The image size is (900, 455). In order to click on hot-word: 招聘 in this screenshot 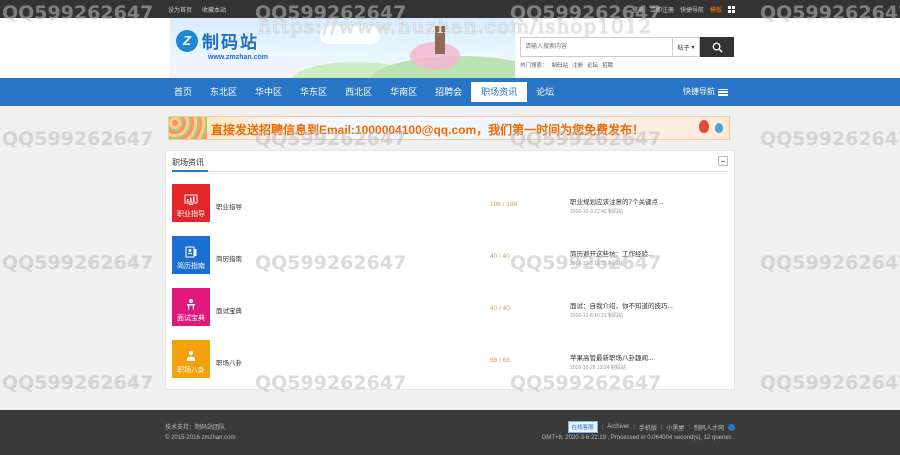, I will do `click(607, 65)`.